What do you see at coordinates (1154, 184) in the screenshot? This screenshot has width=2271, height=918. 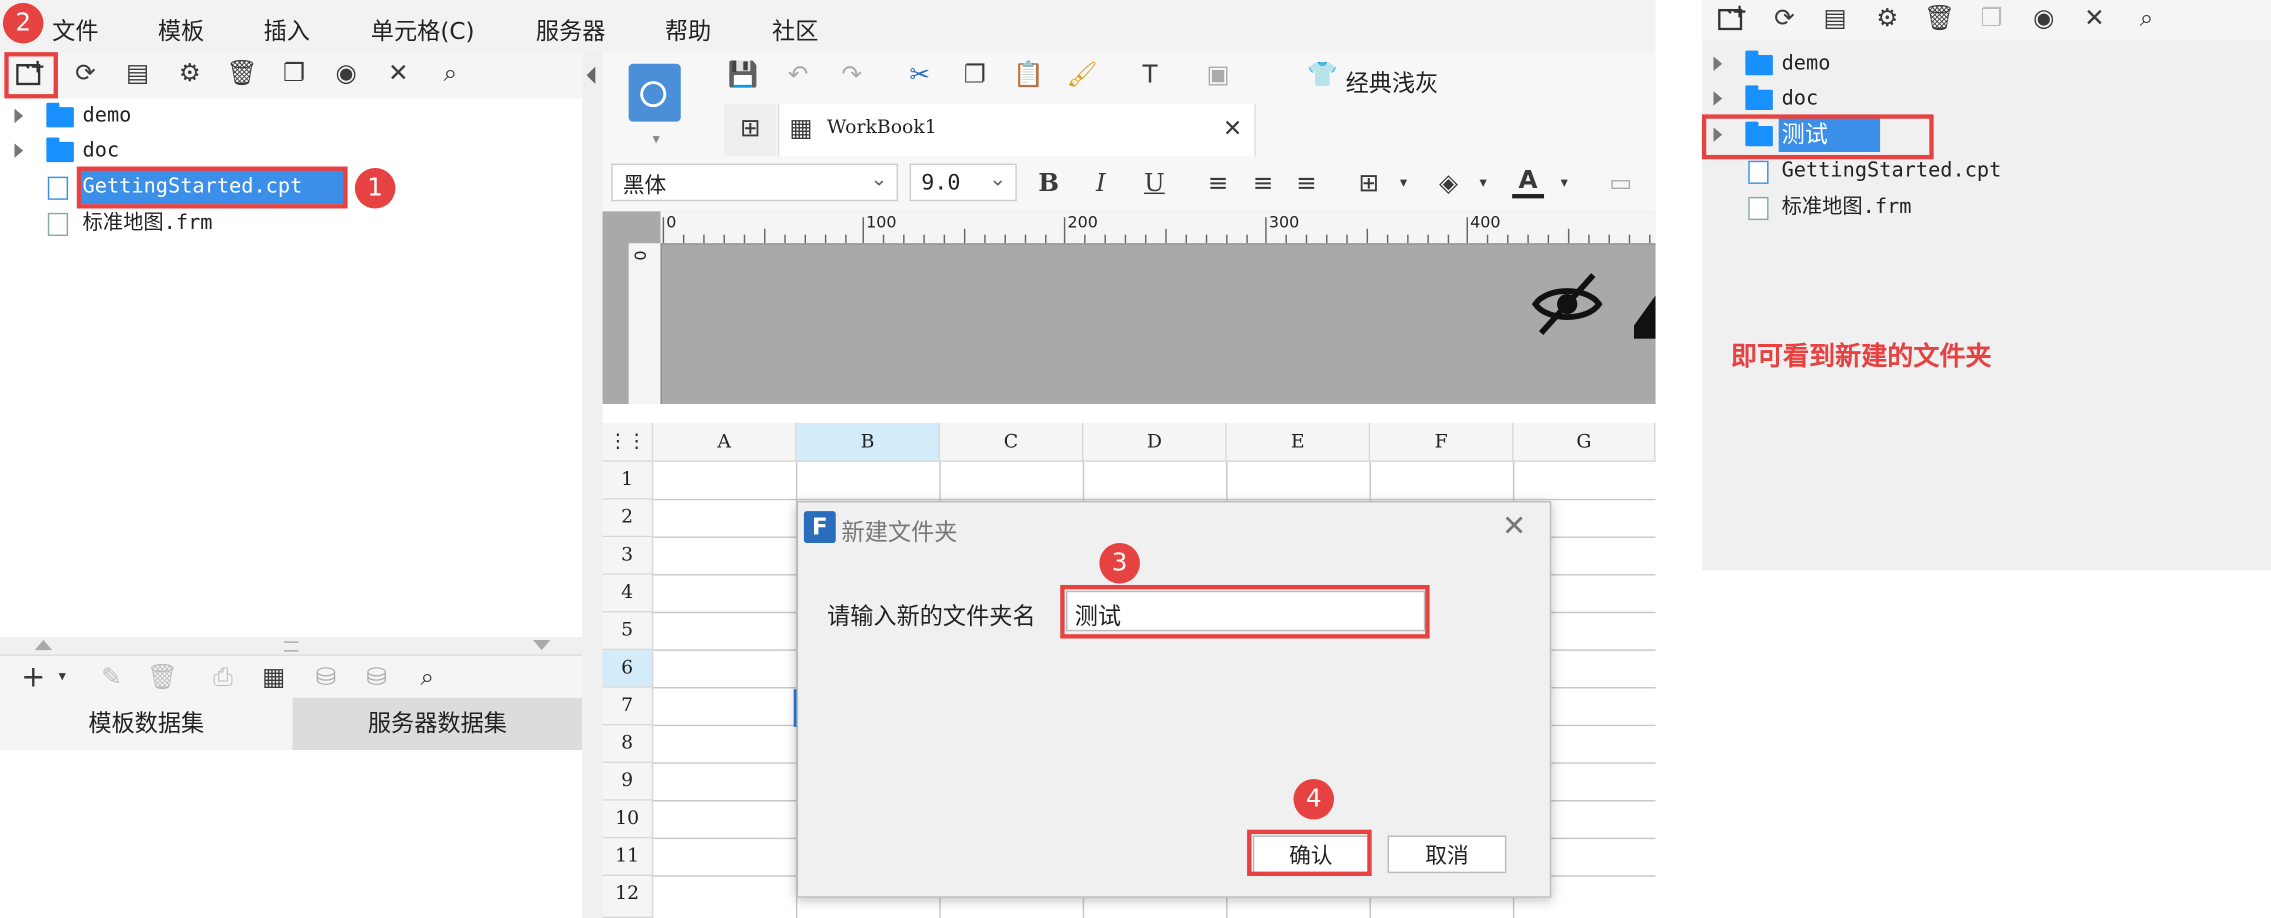 I see `underline-button: U` at bounding box center [1154, 184].